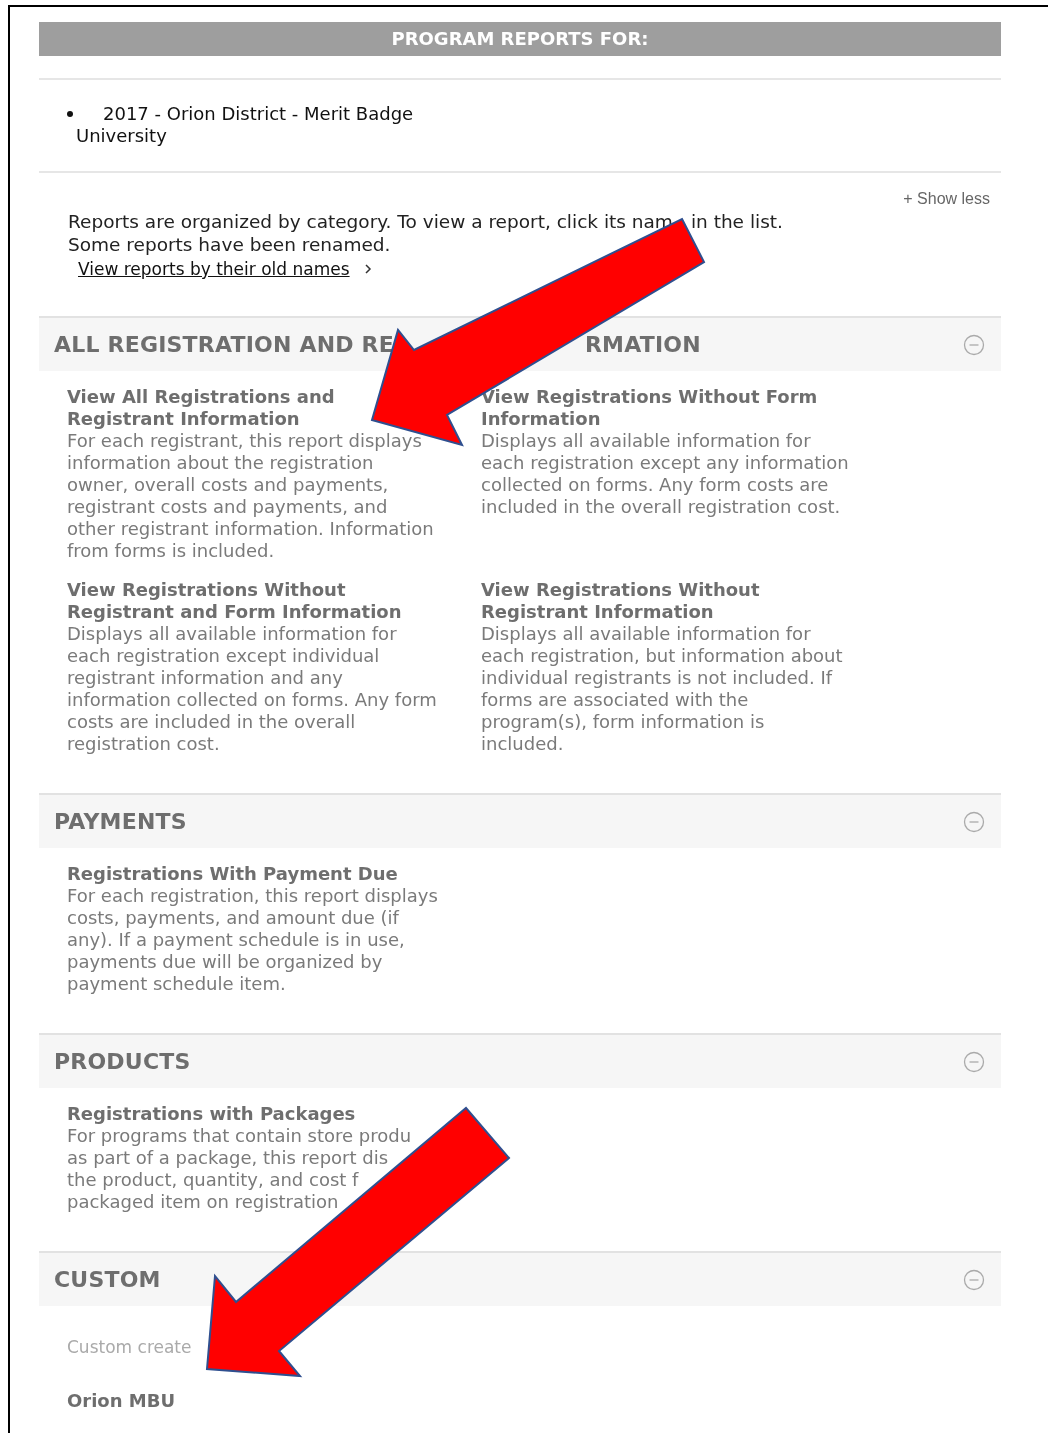 The image size is (1048, 1433). What do you see at coordinates (520, 39) in the screenshot?
I see `page-header: PROGRAM REPORTS FOR:` at bounding box center [520, 39].